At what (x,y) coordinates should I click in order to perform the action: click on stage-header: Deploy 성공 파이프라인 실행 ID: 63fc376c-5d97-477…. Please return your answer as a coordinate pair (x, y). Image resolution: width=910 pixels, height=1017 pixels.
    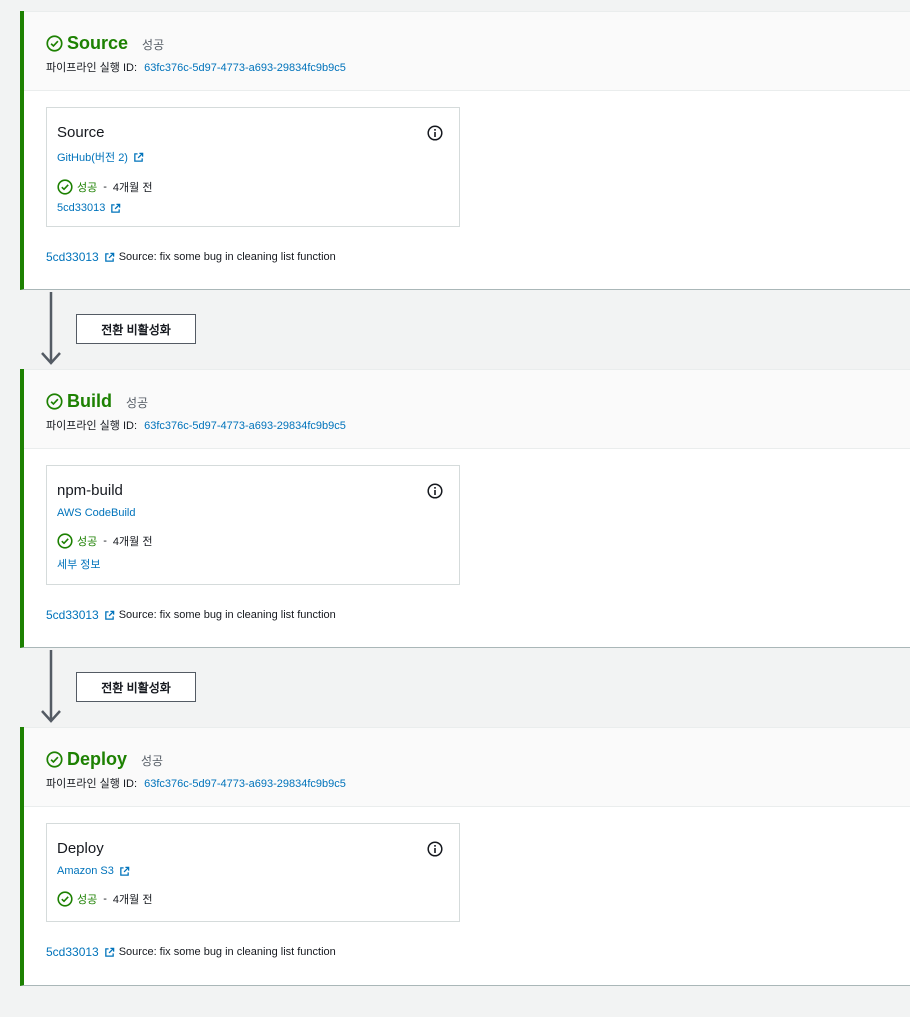
    Looking at the image, I should click on (467, 767).